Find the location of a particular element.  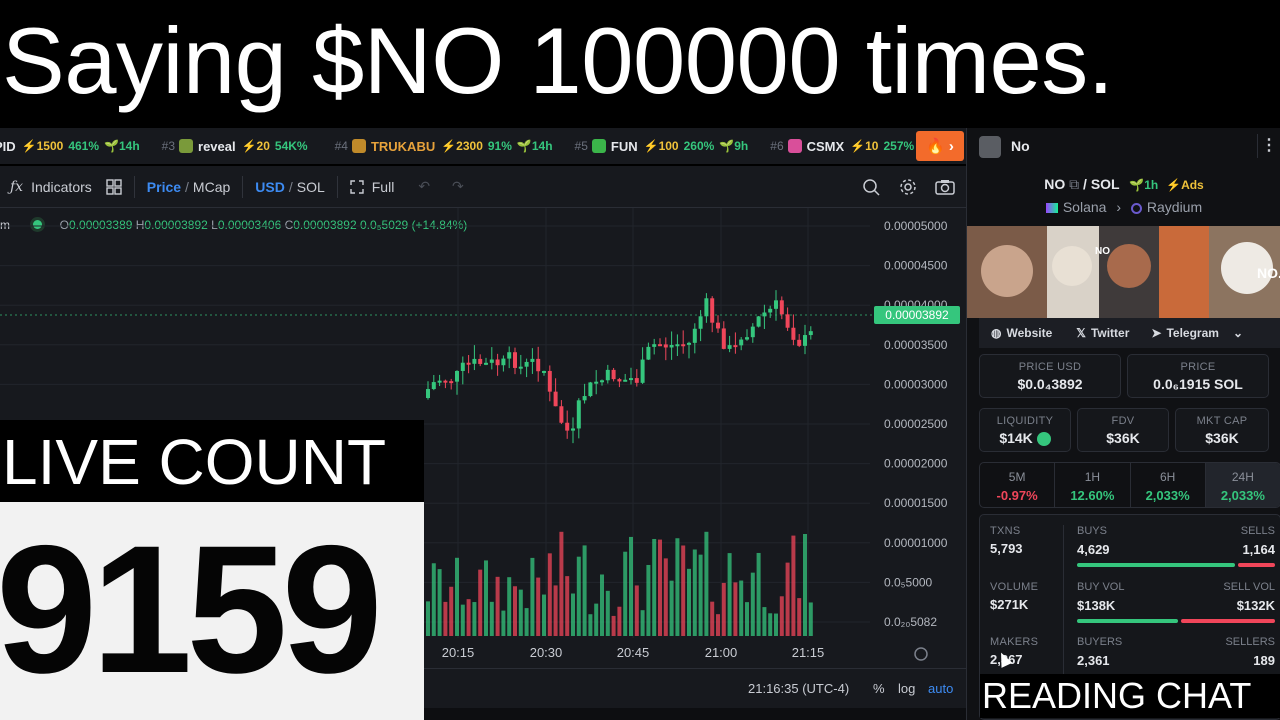

token-header: No ⋮ is located at coordinates (1123, 146).